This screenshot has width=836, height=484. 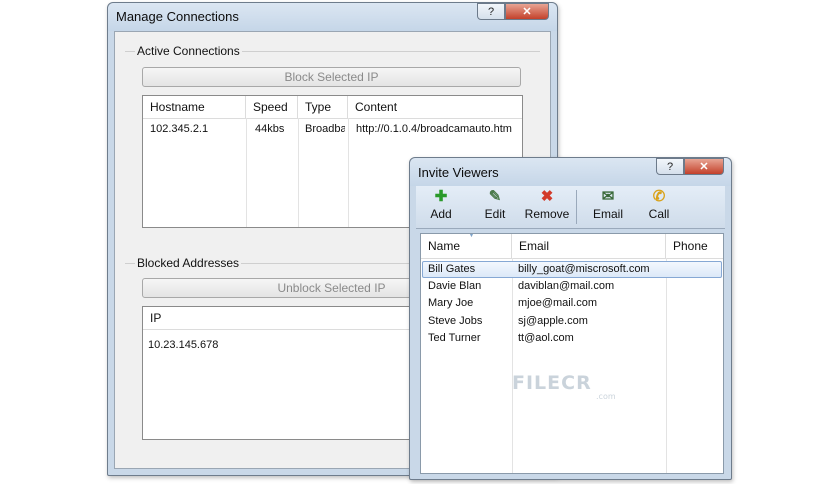 I want to click on remove-button: ✖ Remove, so click(x=547, y=207).